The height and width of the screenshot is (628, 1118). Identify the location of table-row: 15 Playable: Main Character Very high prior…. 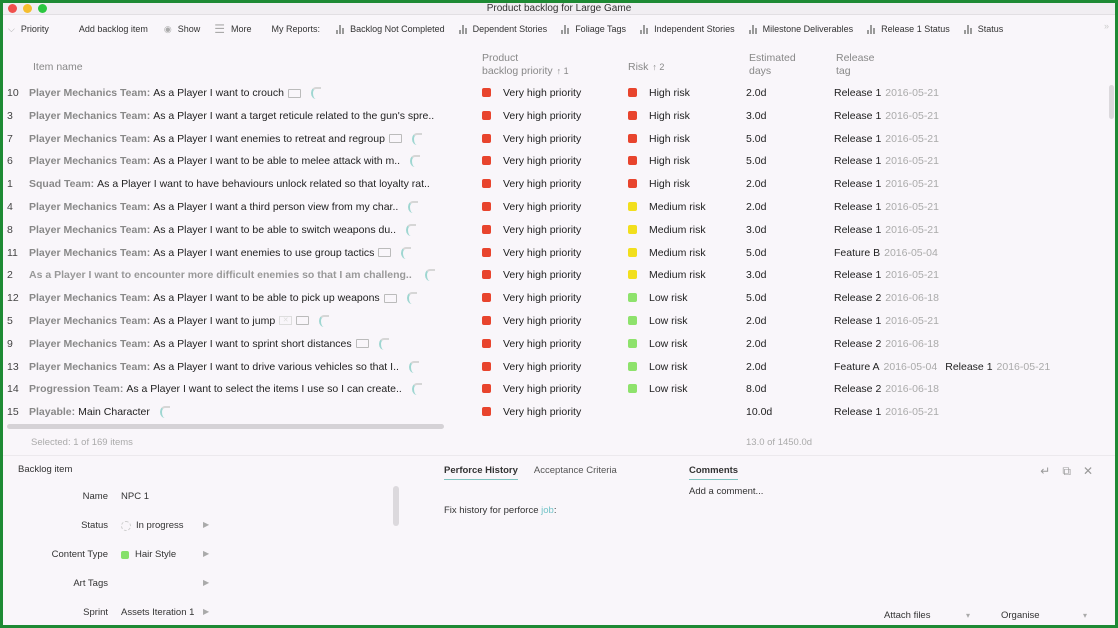
(554, 413).